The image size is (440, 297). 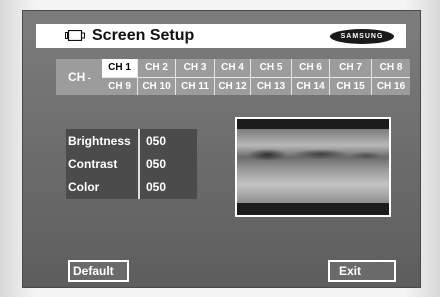 What do you see at coordinates (313, 124) in the screenshot?
I see `preview-letterbox-top` at bounding box center [313, 124].